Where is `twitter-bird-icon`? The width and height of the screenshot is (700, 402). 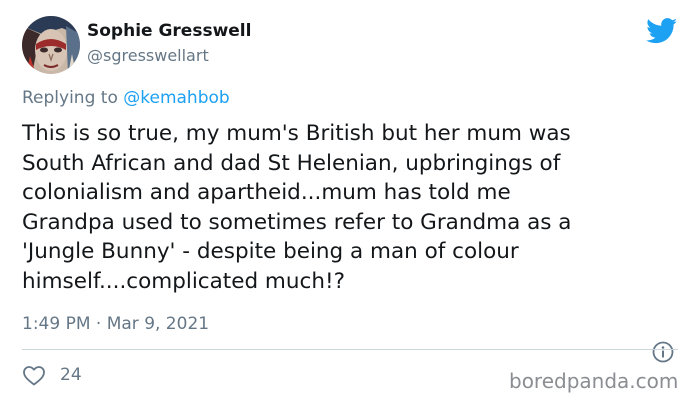
twitter-bird-icon is located at coordinates (662, 31).